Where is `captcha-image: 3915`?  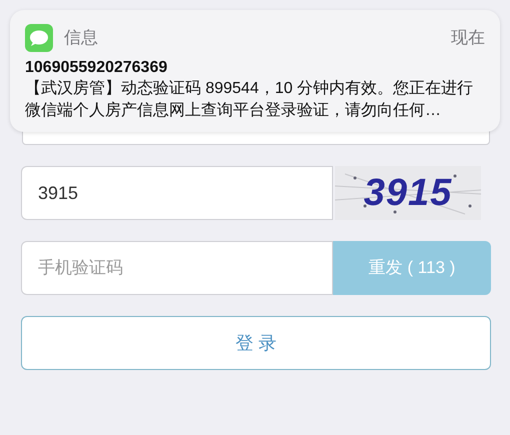
captcha-image: 3915 is located at coordinates (408, 193).